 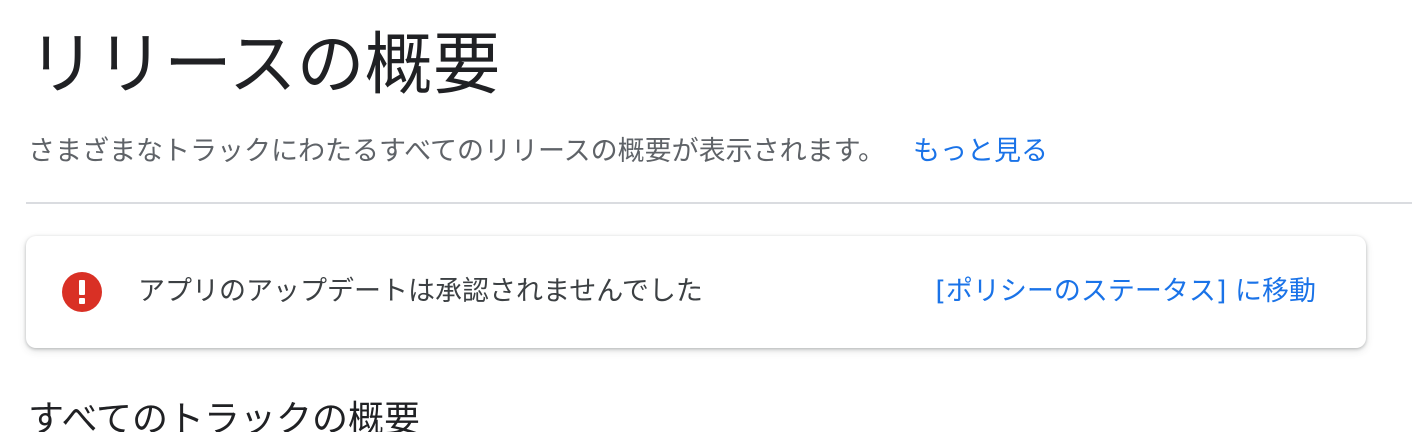 I want to click on page-description-row: さまざまなトラックにわたるすべてのリリースの概要が表示されます。 もっと見る, so click(x=538, y=148).